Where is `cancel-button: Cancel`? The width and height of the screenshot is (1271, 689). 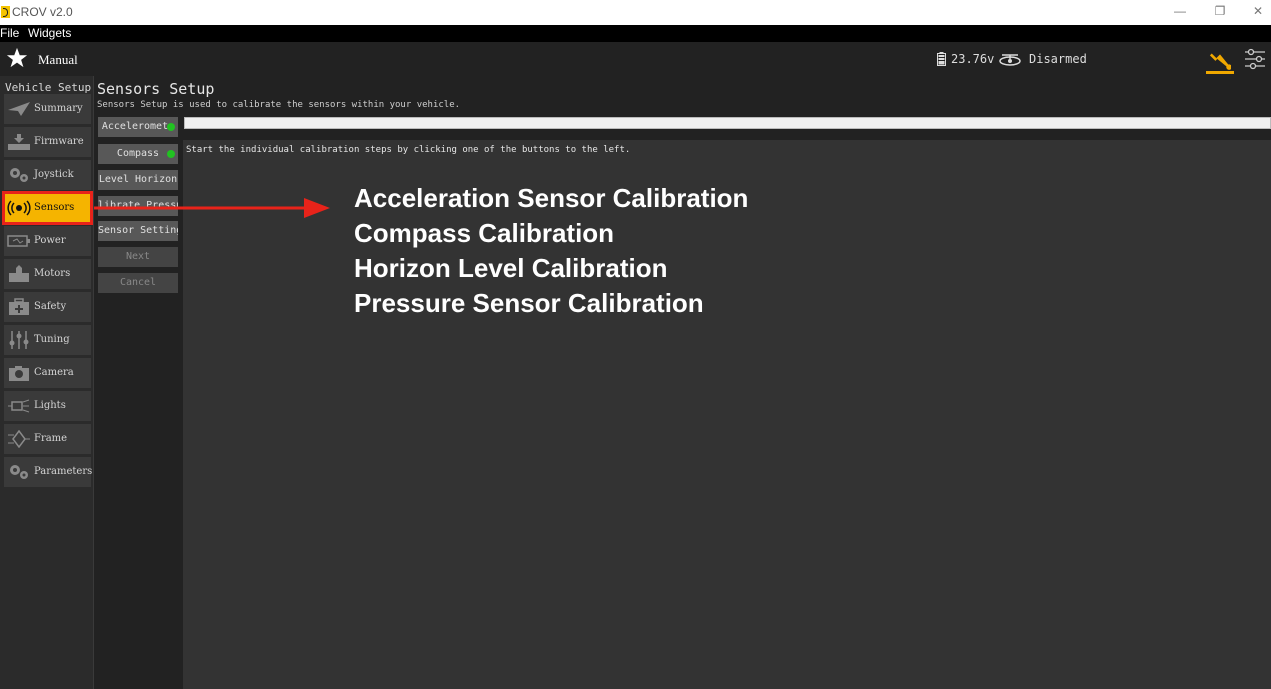 cancel-button: Cancel is located at coordinates (138, 283).